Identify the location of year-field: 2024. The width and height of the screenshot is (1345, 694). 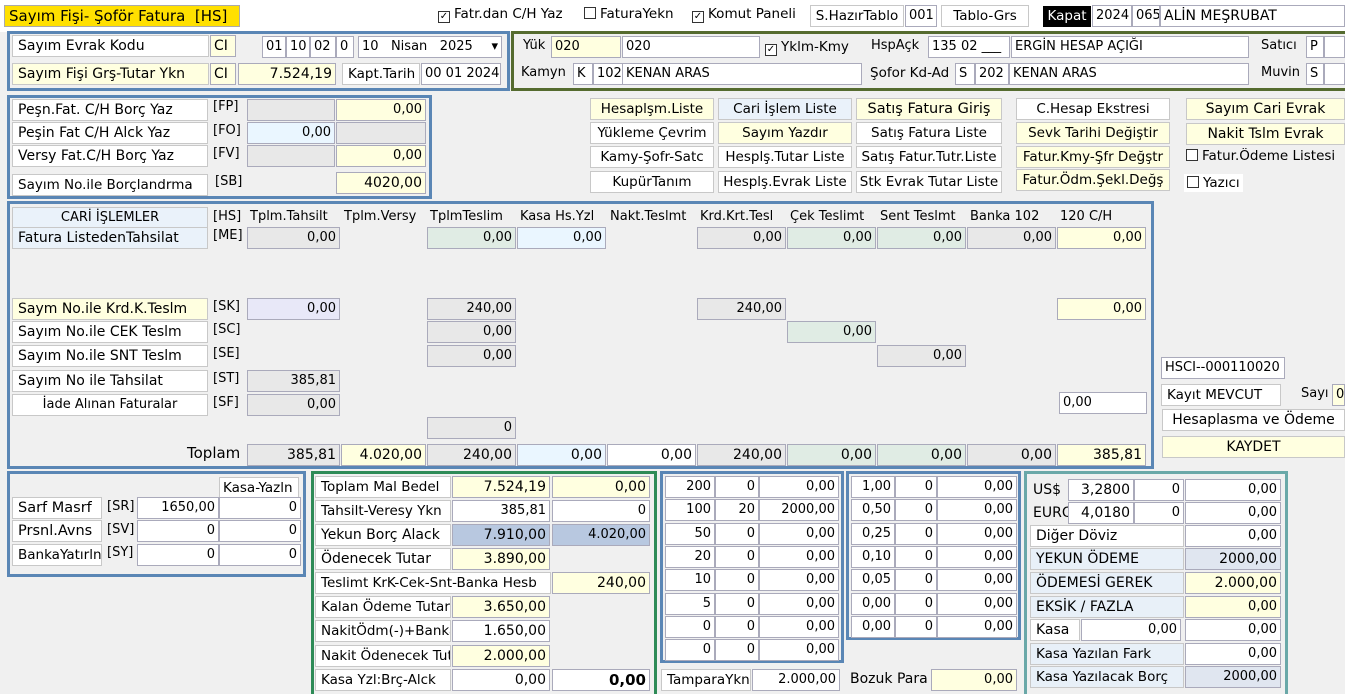
(1112, 16).